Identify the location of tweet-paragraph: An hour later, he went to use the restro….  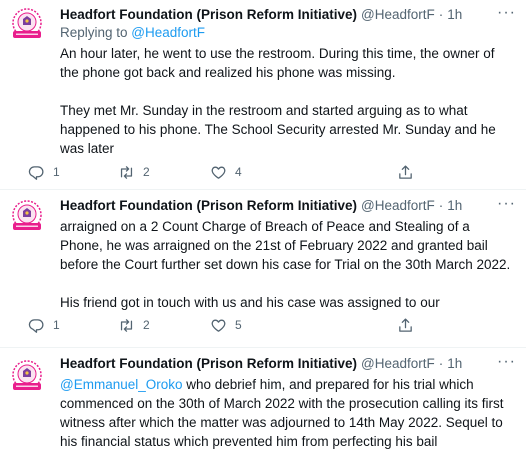
(277, 63).